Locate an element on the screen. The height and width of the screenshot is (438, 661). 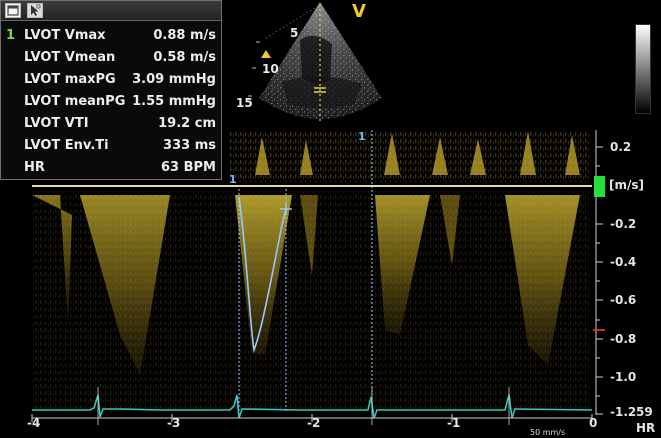
velocity-tick-label: -0.2 is located at coordinates (623, 224).